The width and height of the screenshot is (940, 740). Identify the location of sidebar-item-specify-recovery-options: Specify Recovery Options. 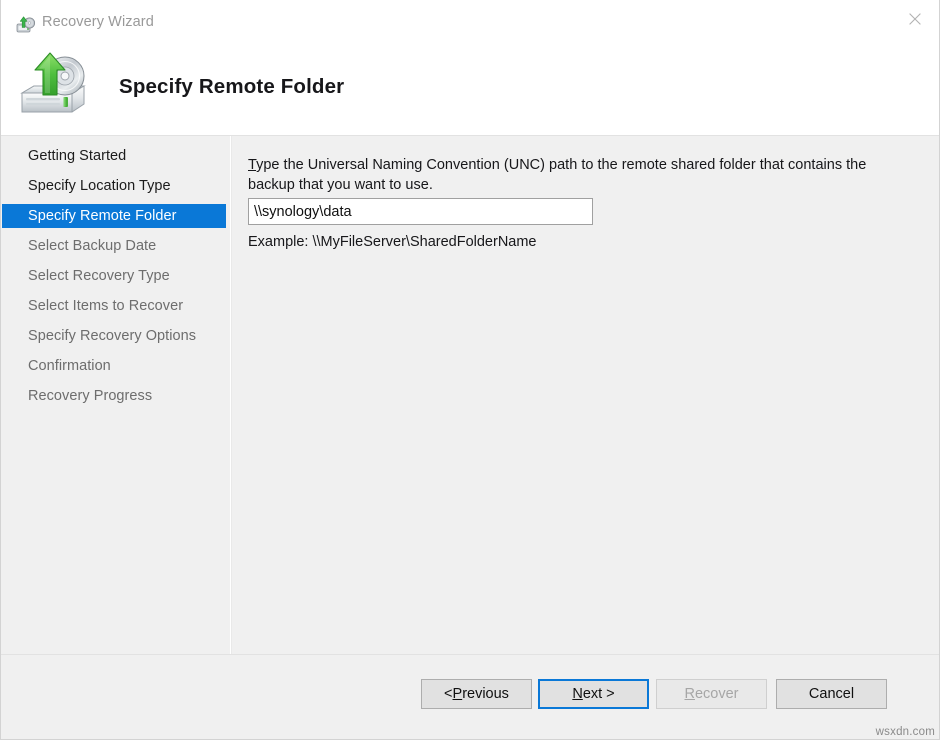
(114, 336).